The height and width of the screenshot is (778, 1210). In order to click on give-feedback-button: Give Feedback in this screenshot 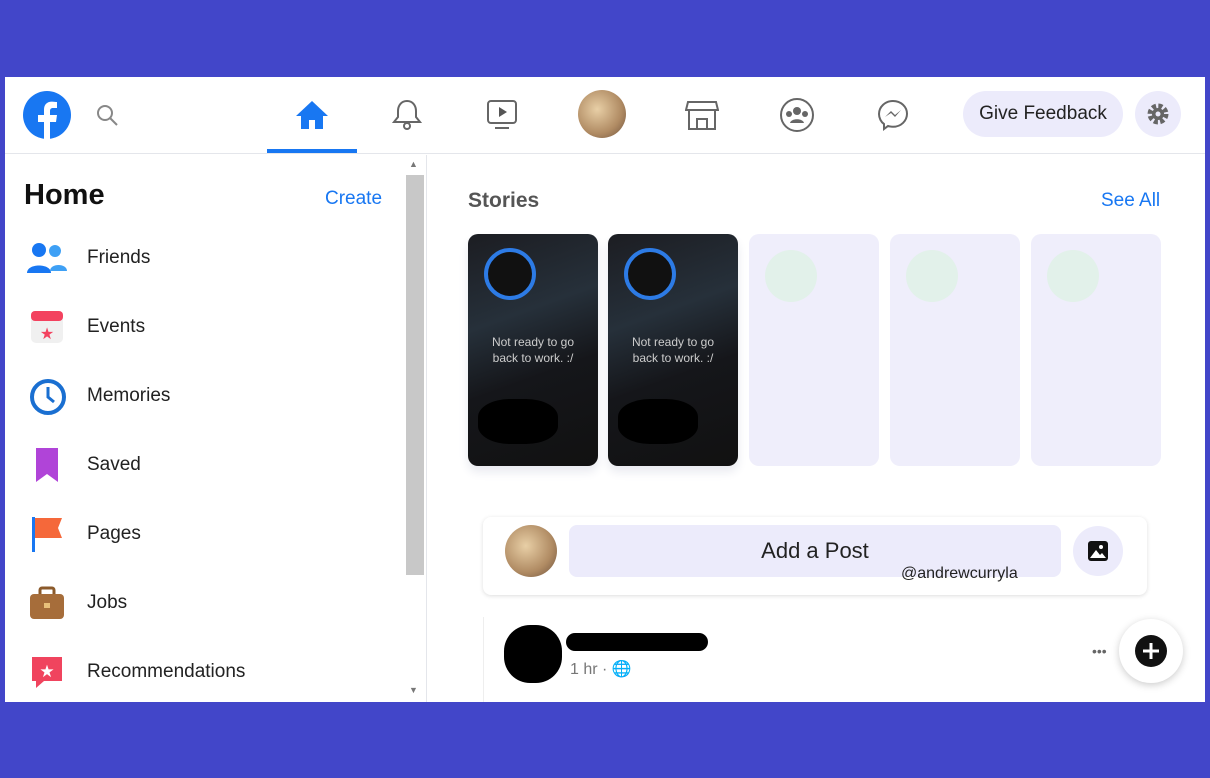, I will do `click(1043, 114)`.